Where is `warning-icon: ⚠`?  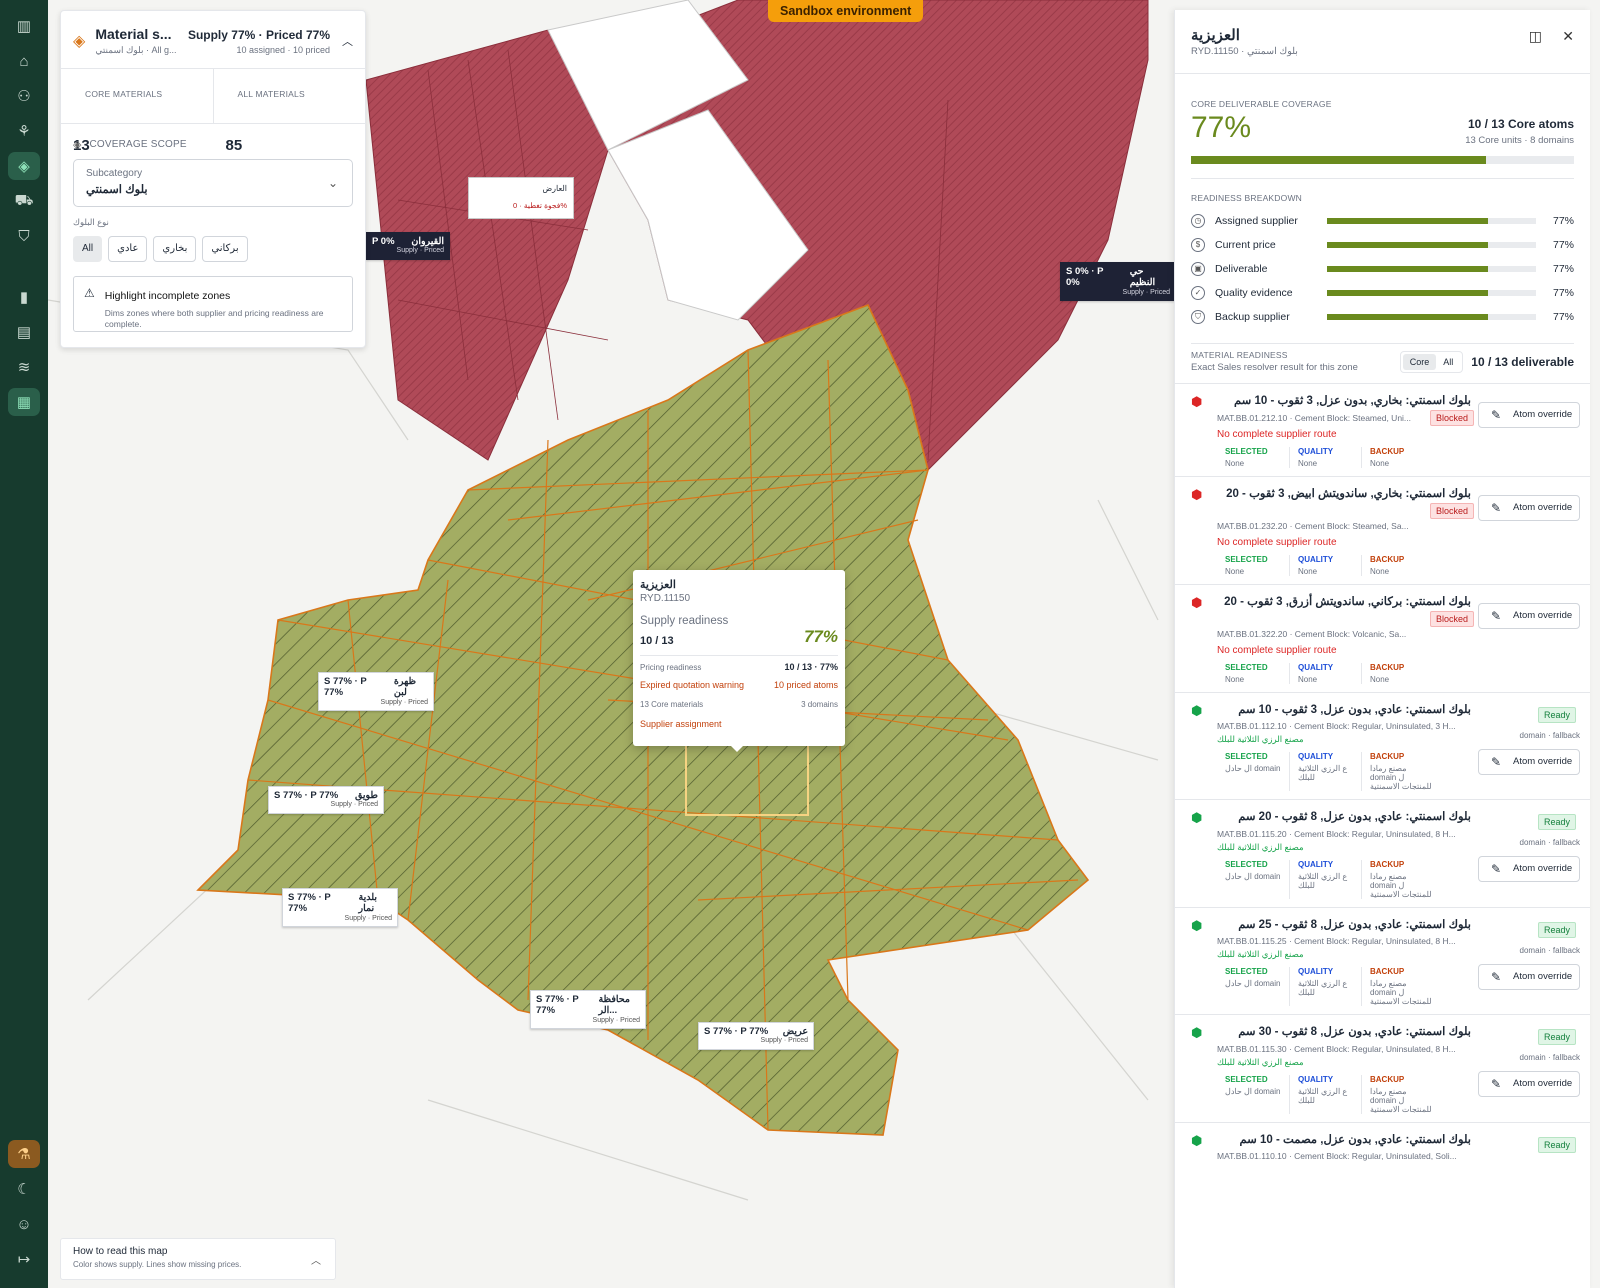
warning-icon: ⚠ is located at coordinates (89, 293).